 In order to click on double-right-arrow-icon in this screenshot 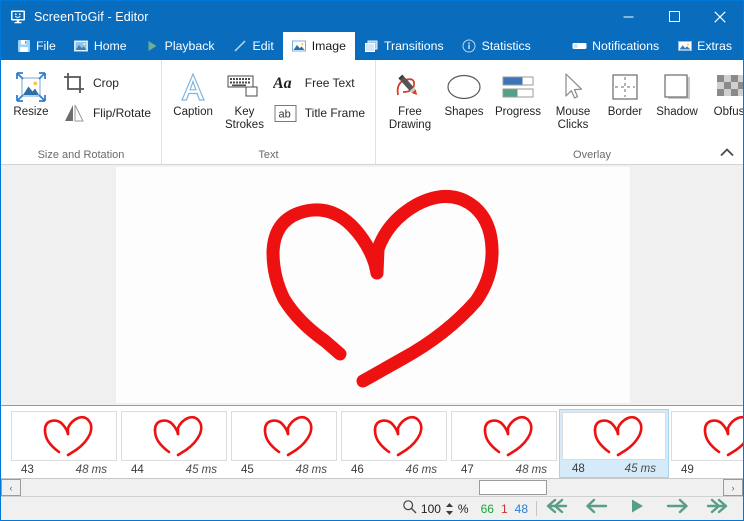, I will do `click(717, 508)`.